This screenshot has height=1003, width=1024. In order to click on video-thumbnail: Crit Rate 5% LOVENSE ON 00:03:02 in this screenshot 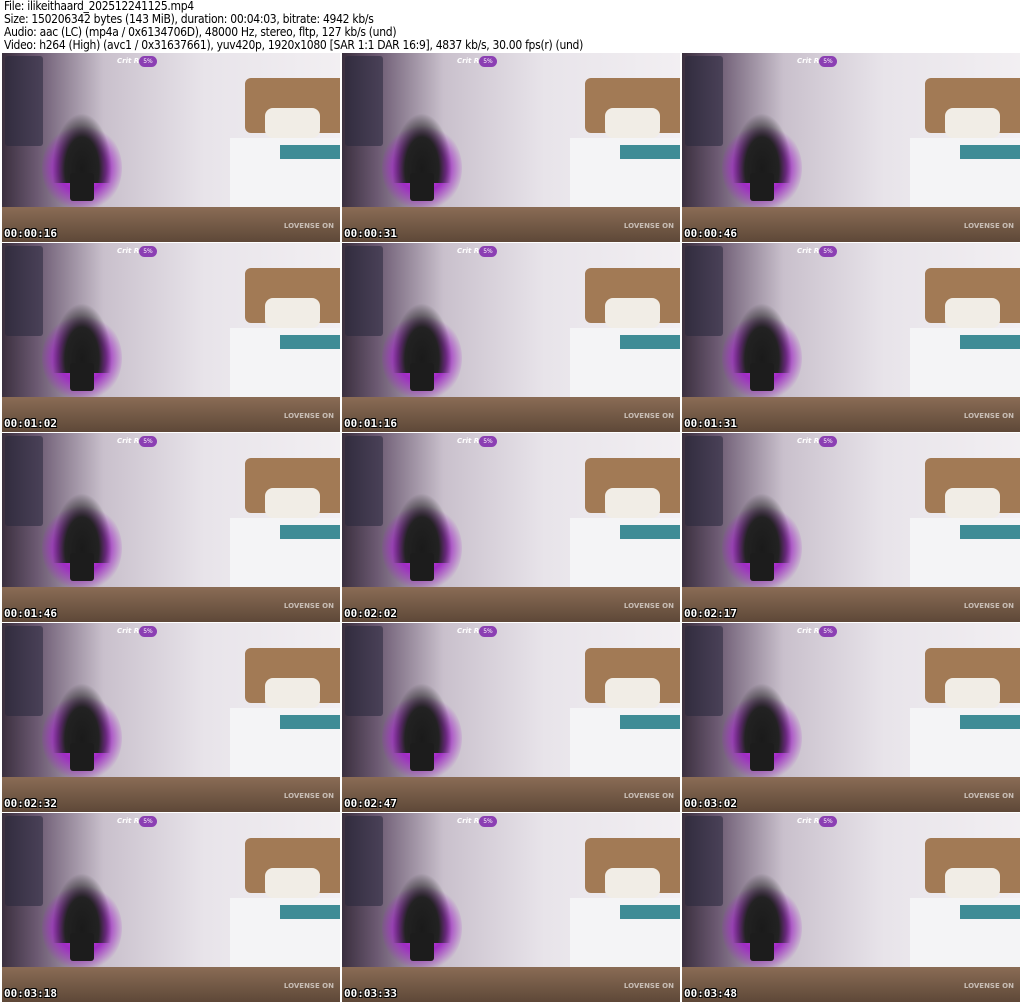, I will do `click(851, 717)`.